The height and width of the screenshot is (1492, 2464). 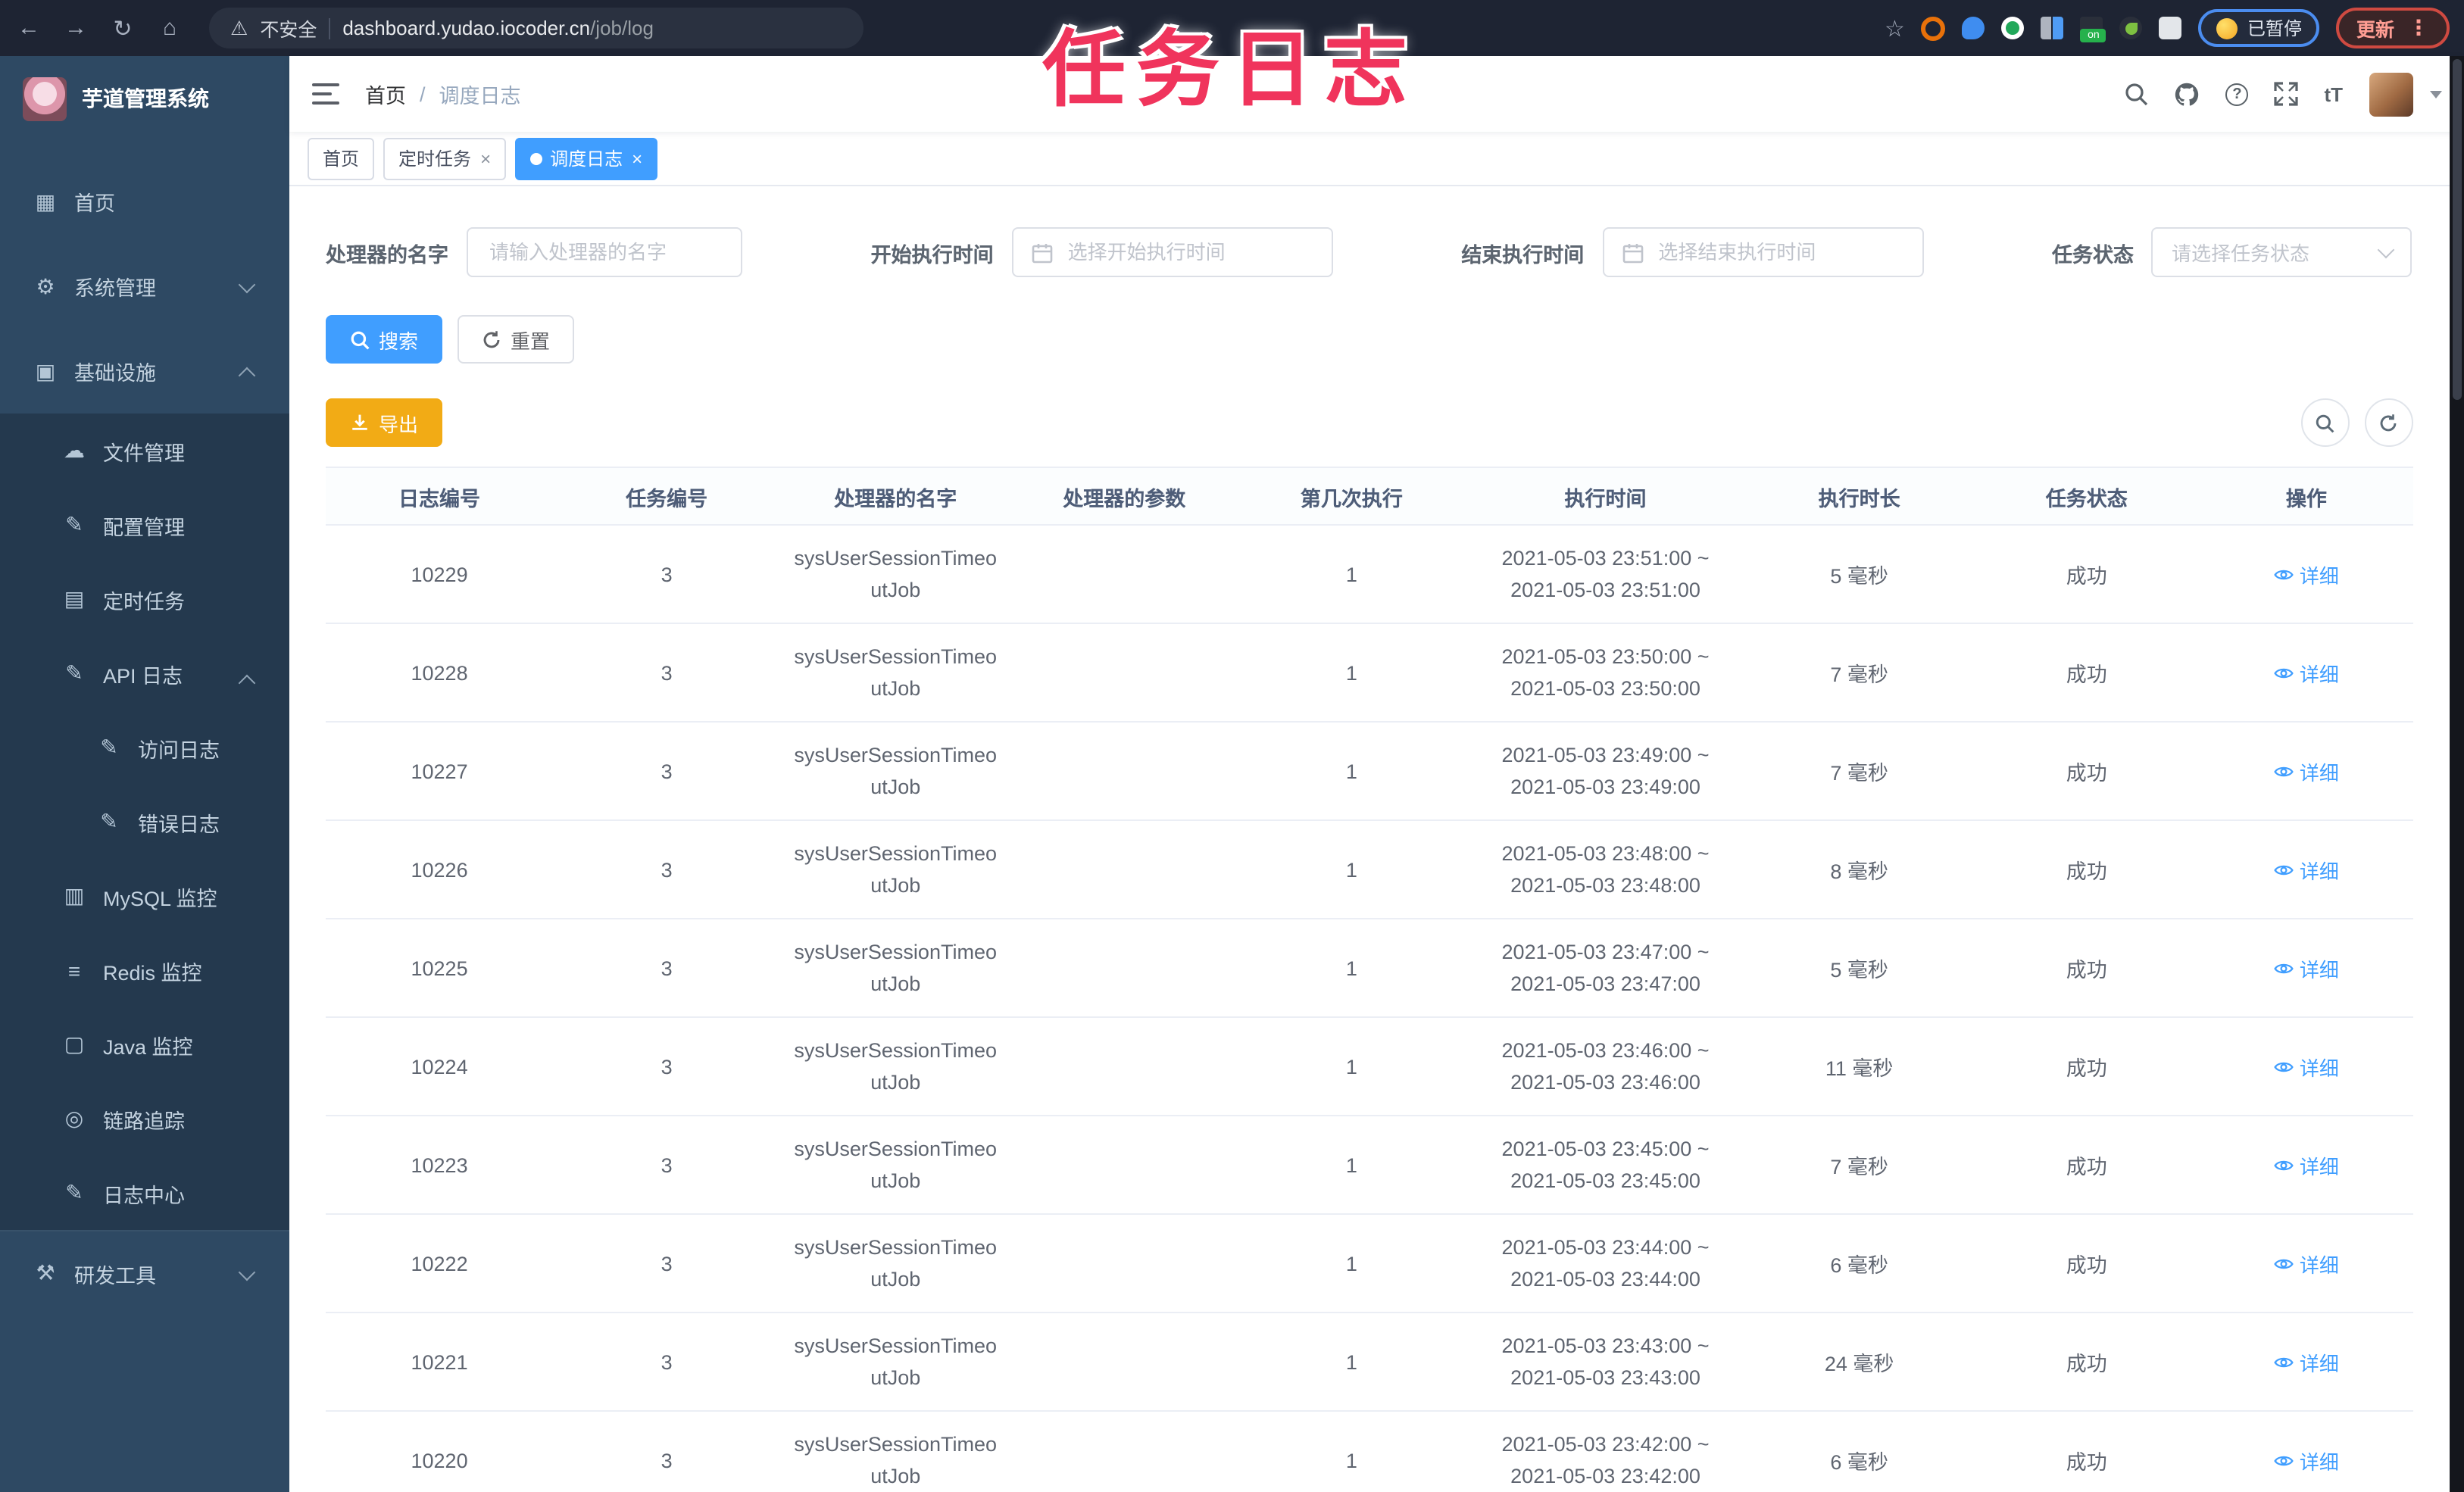 I want to click on github-icon, so click(x=2187, y=94).